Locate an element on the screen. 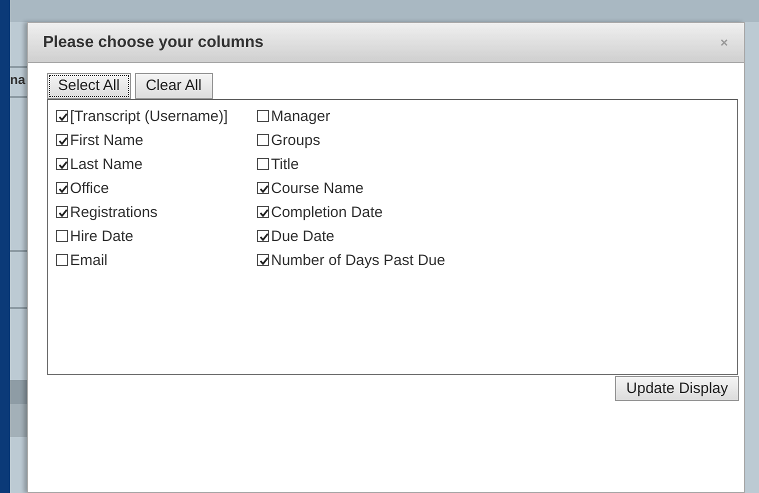 This screenshot has height=493, width=759. dialog-title: Please choose your columns is located at coordinates (153, 42).